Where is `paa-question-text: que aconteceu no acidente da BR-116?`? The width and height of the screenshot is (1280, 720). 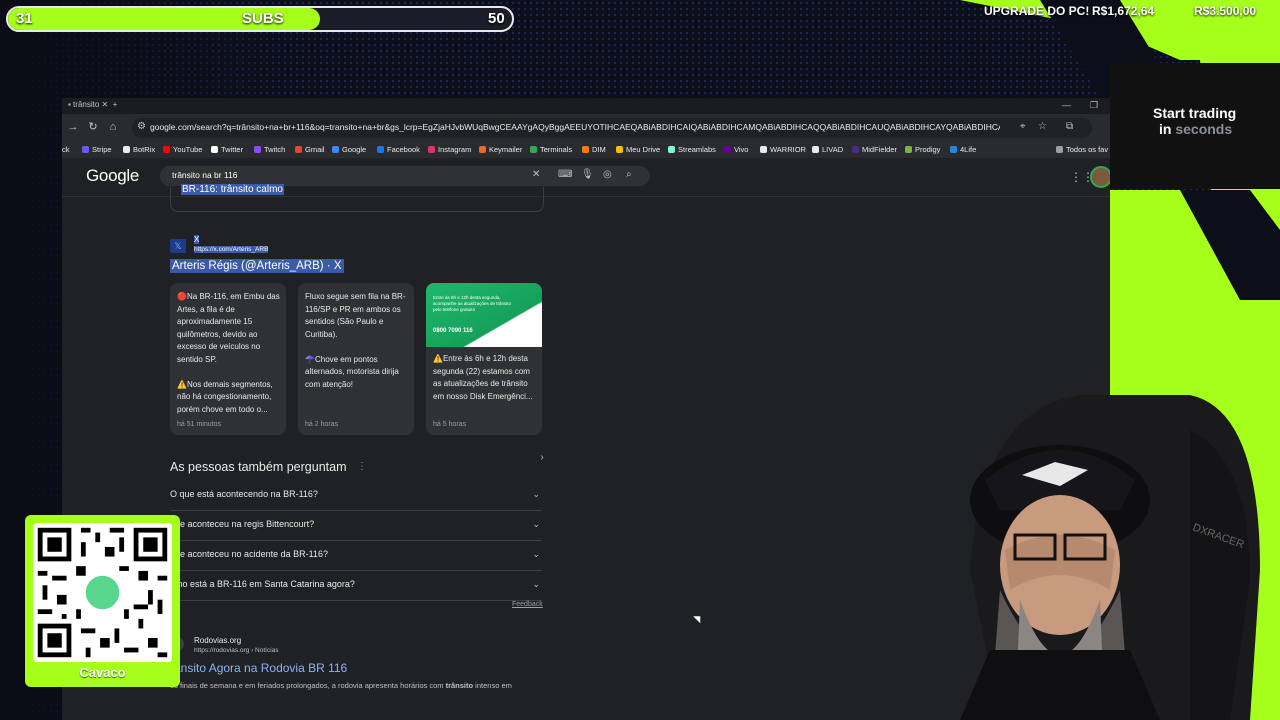
paa-question-text: que aconteceu no acidente da BR-116? is located at coordinates (249, 554).